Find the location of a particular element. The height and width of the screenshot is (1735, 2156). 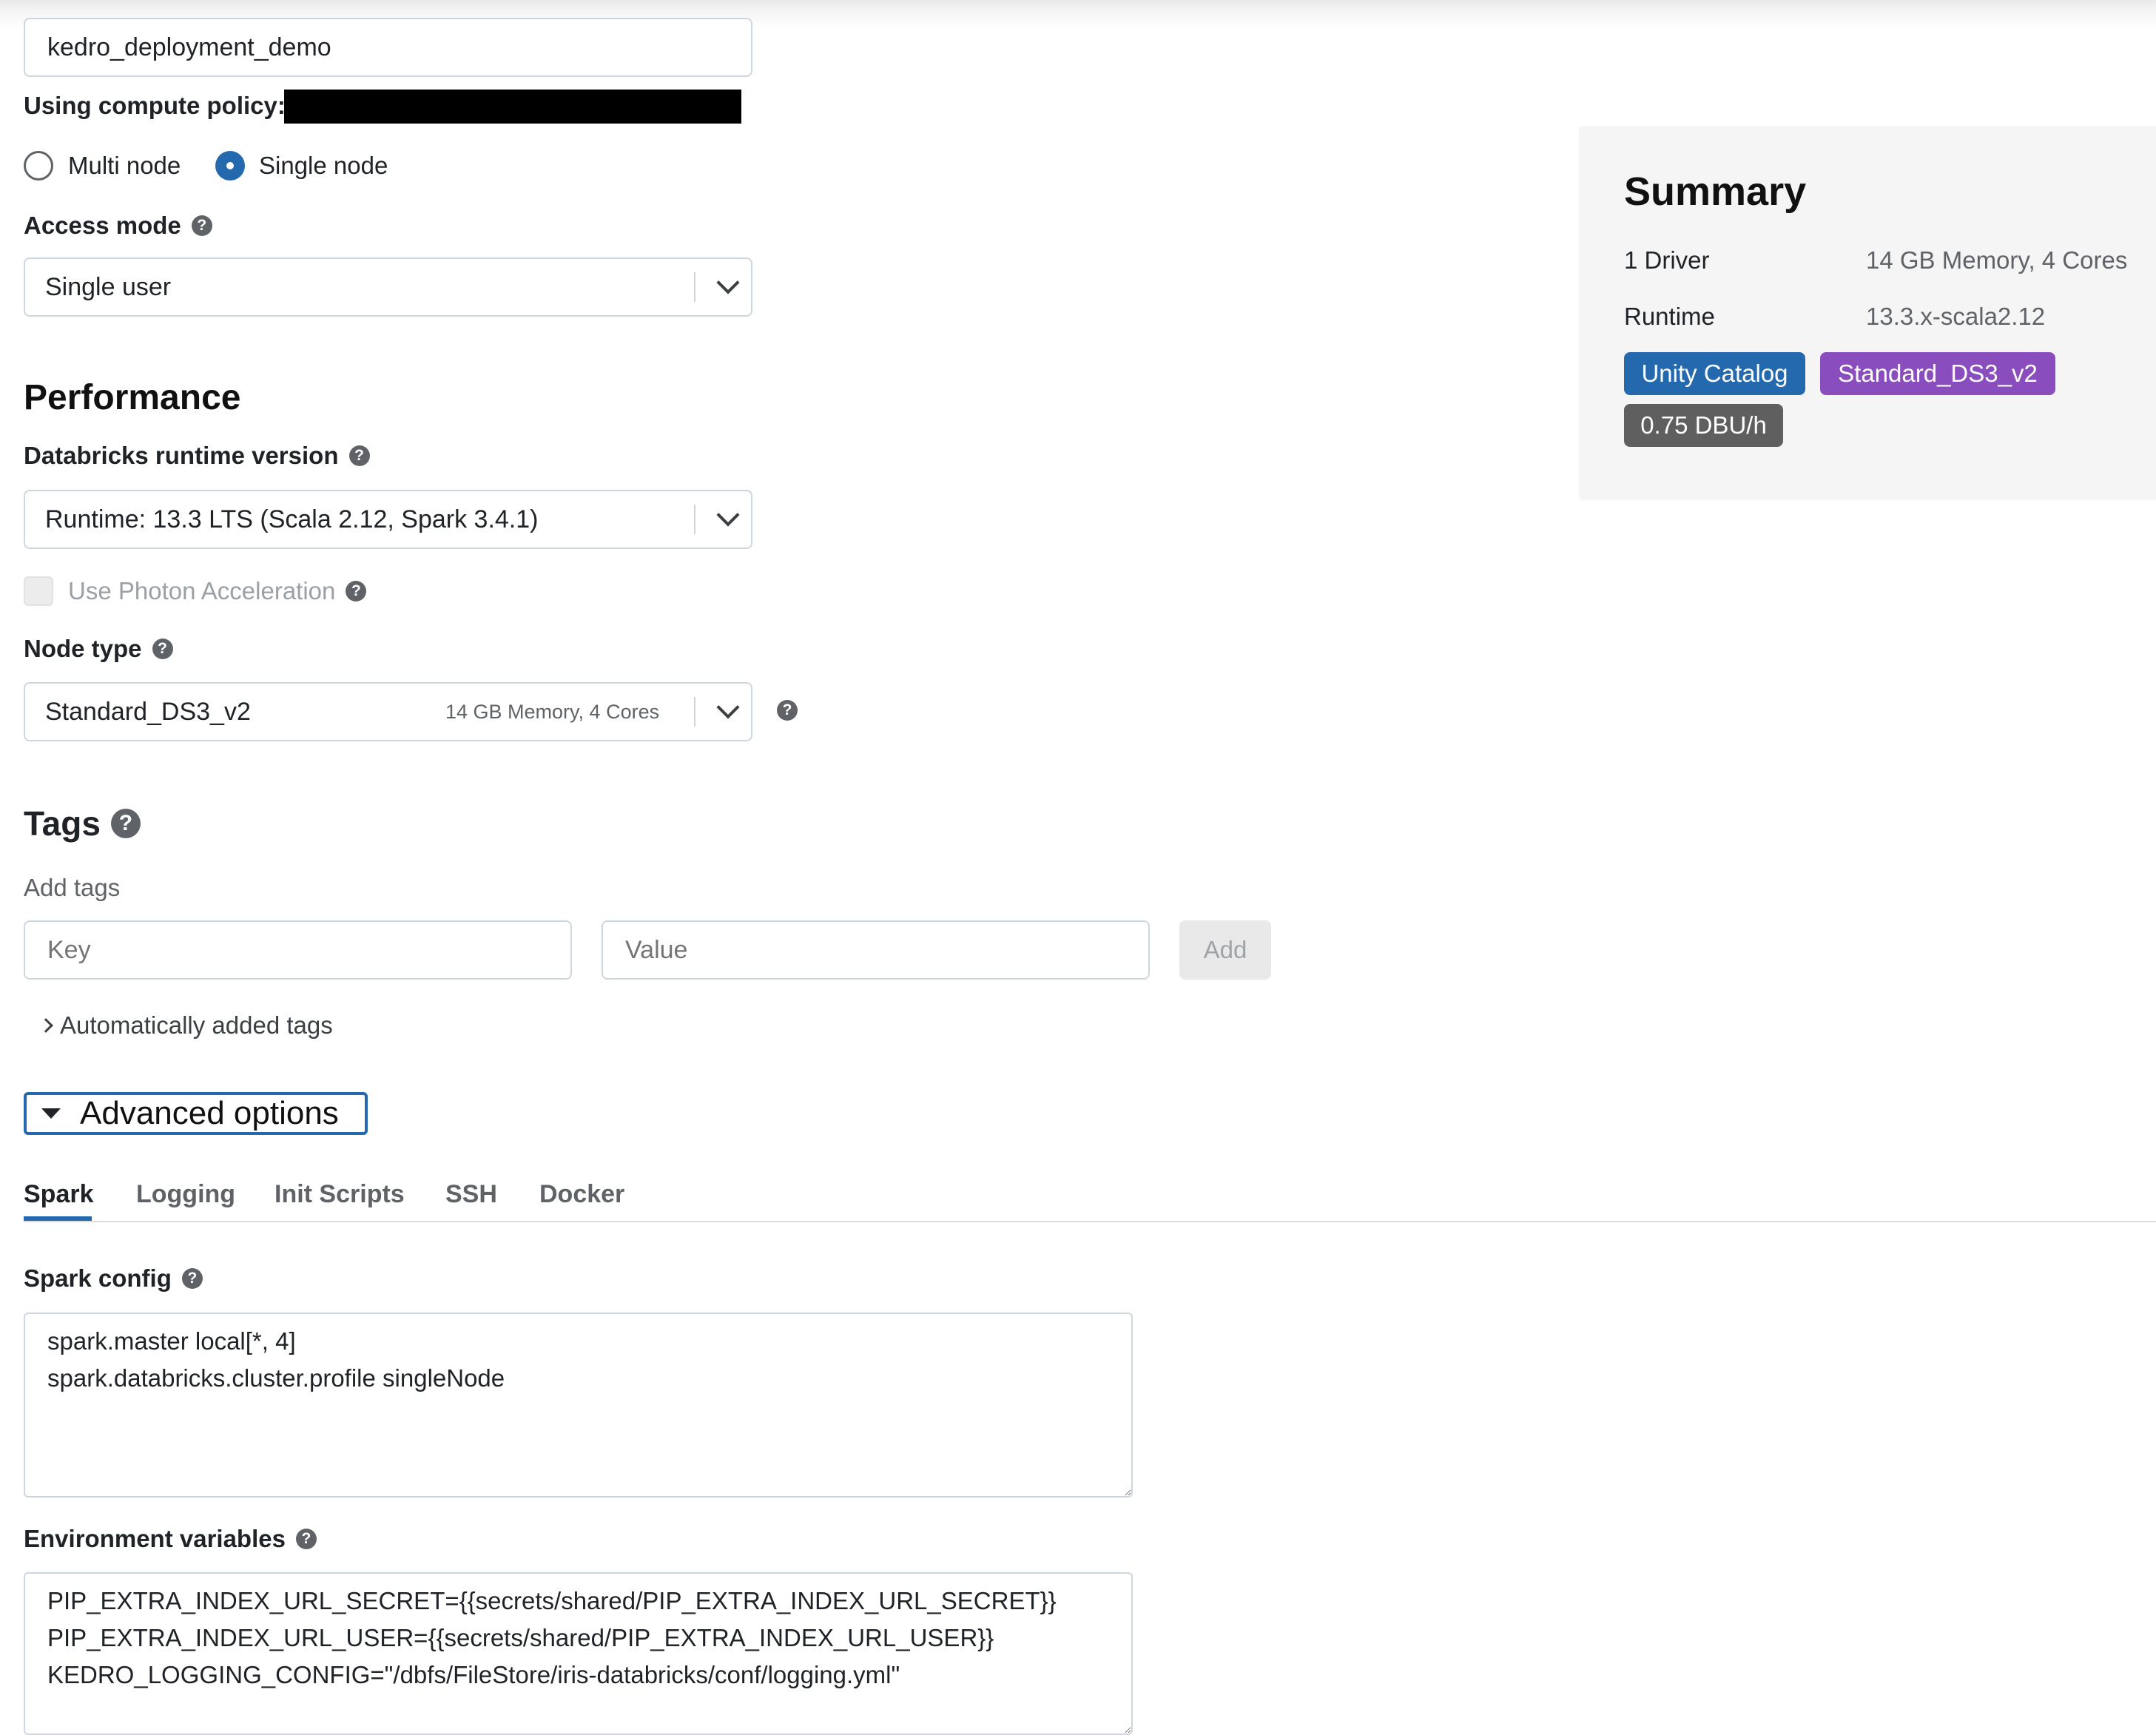

tab-docker: Docker is located at coordinates (581, 1194).